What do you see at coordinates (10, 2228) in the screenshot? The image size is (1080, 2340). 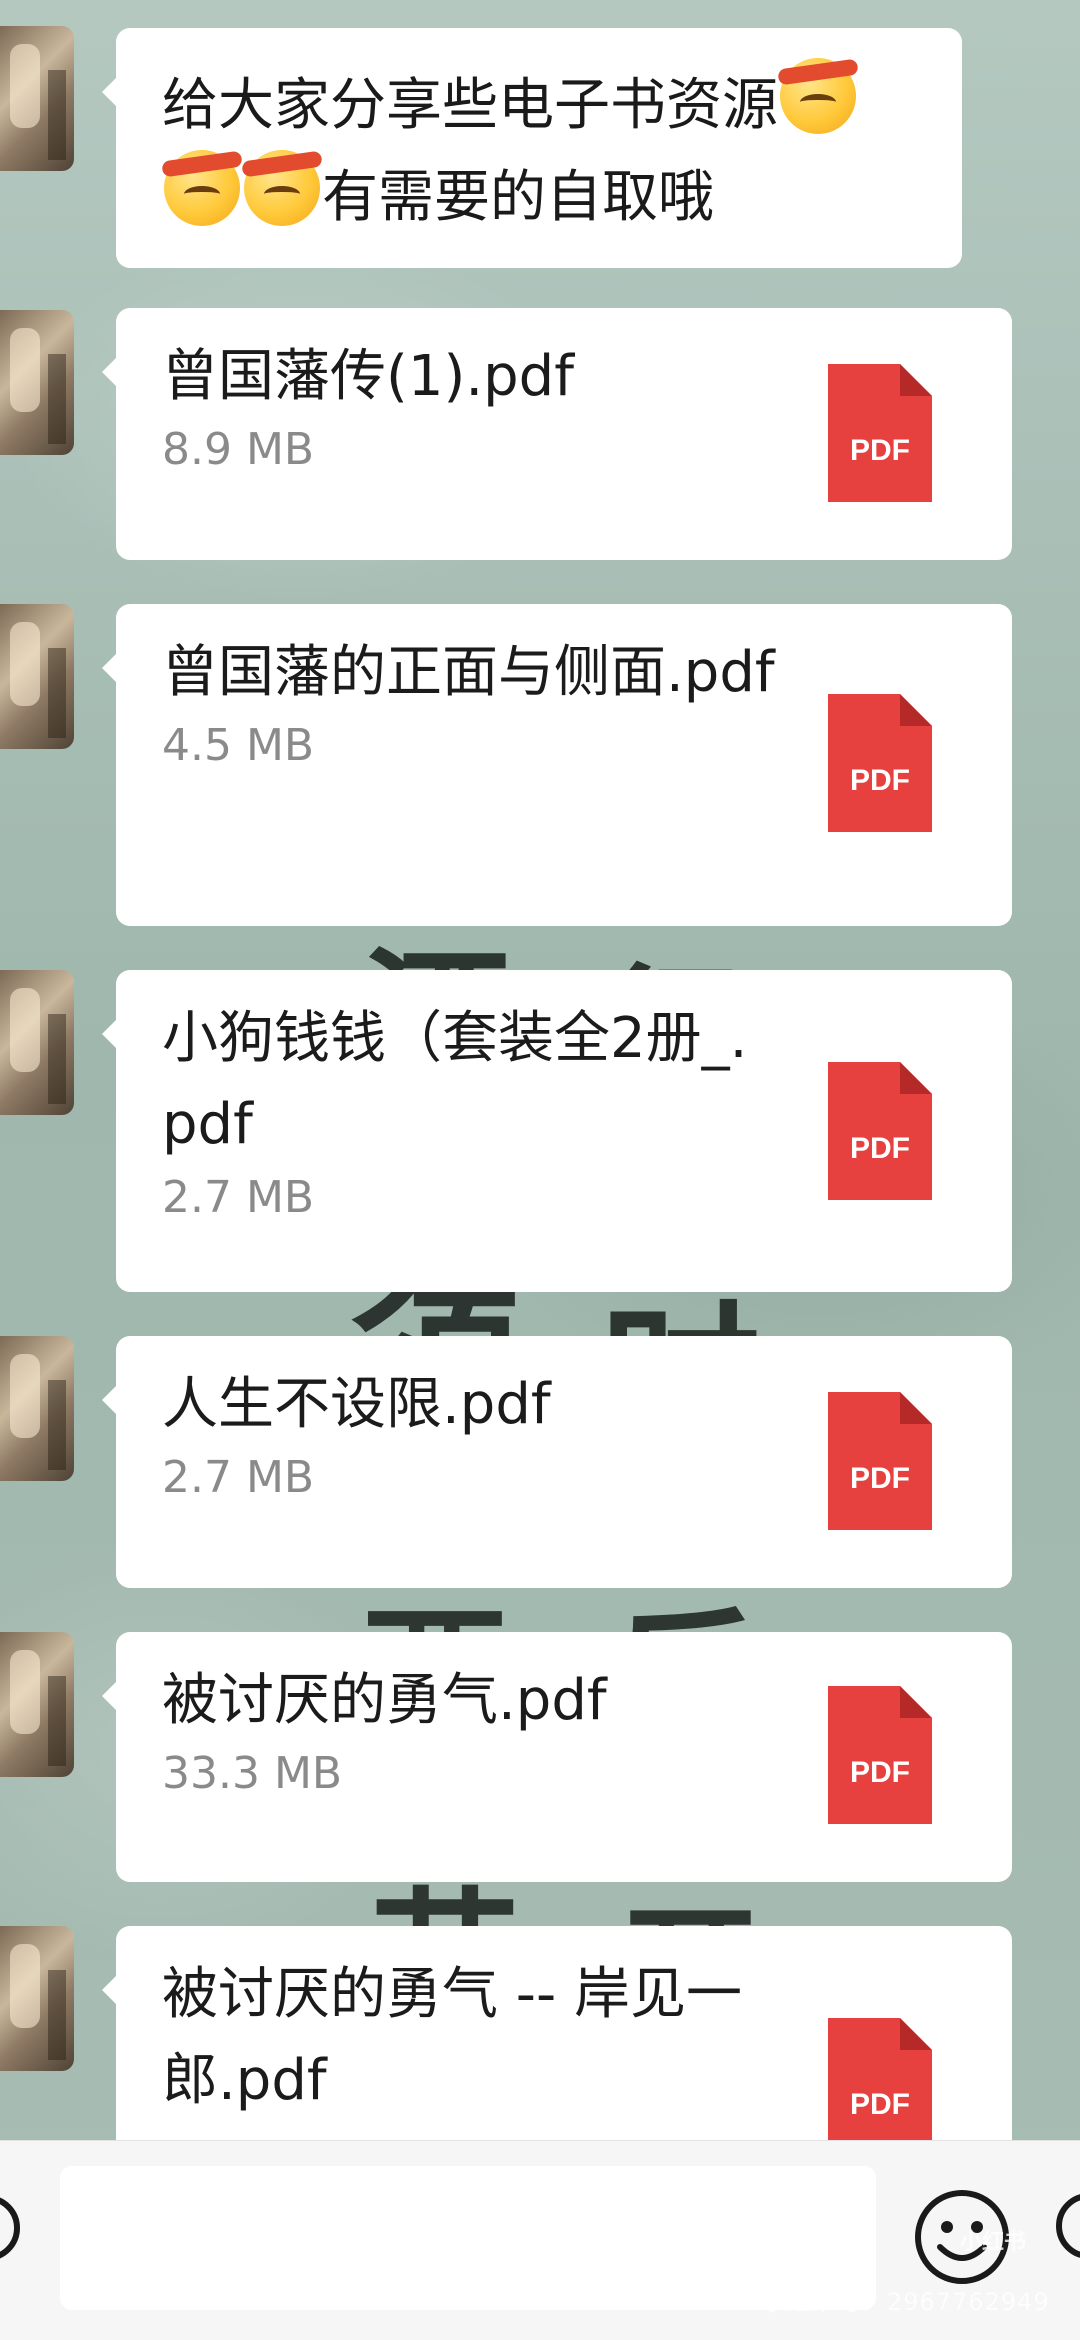 I see `voice-icon` at bounding box center [10, 2228].